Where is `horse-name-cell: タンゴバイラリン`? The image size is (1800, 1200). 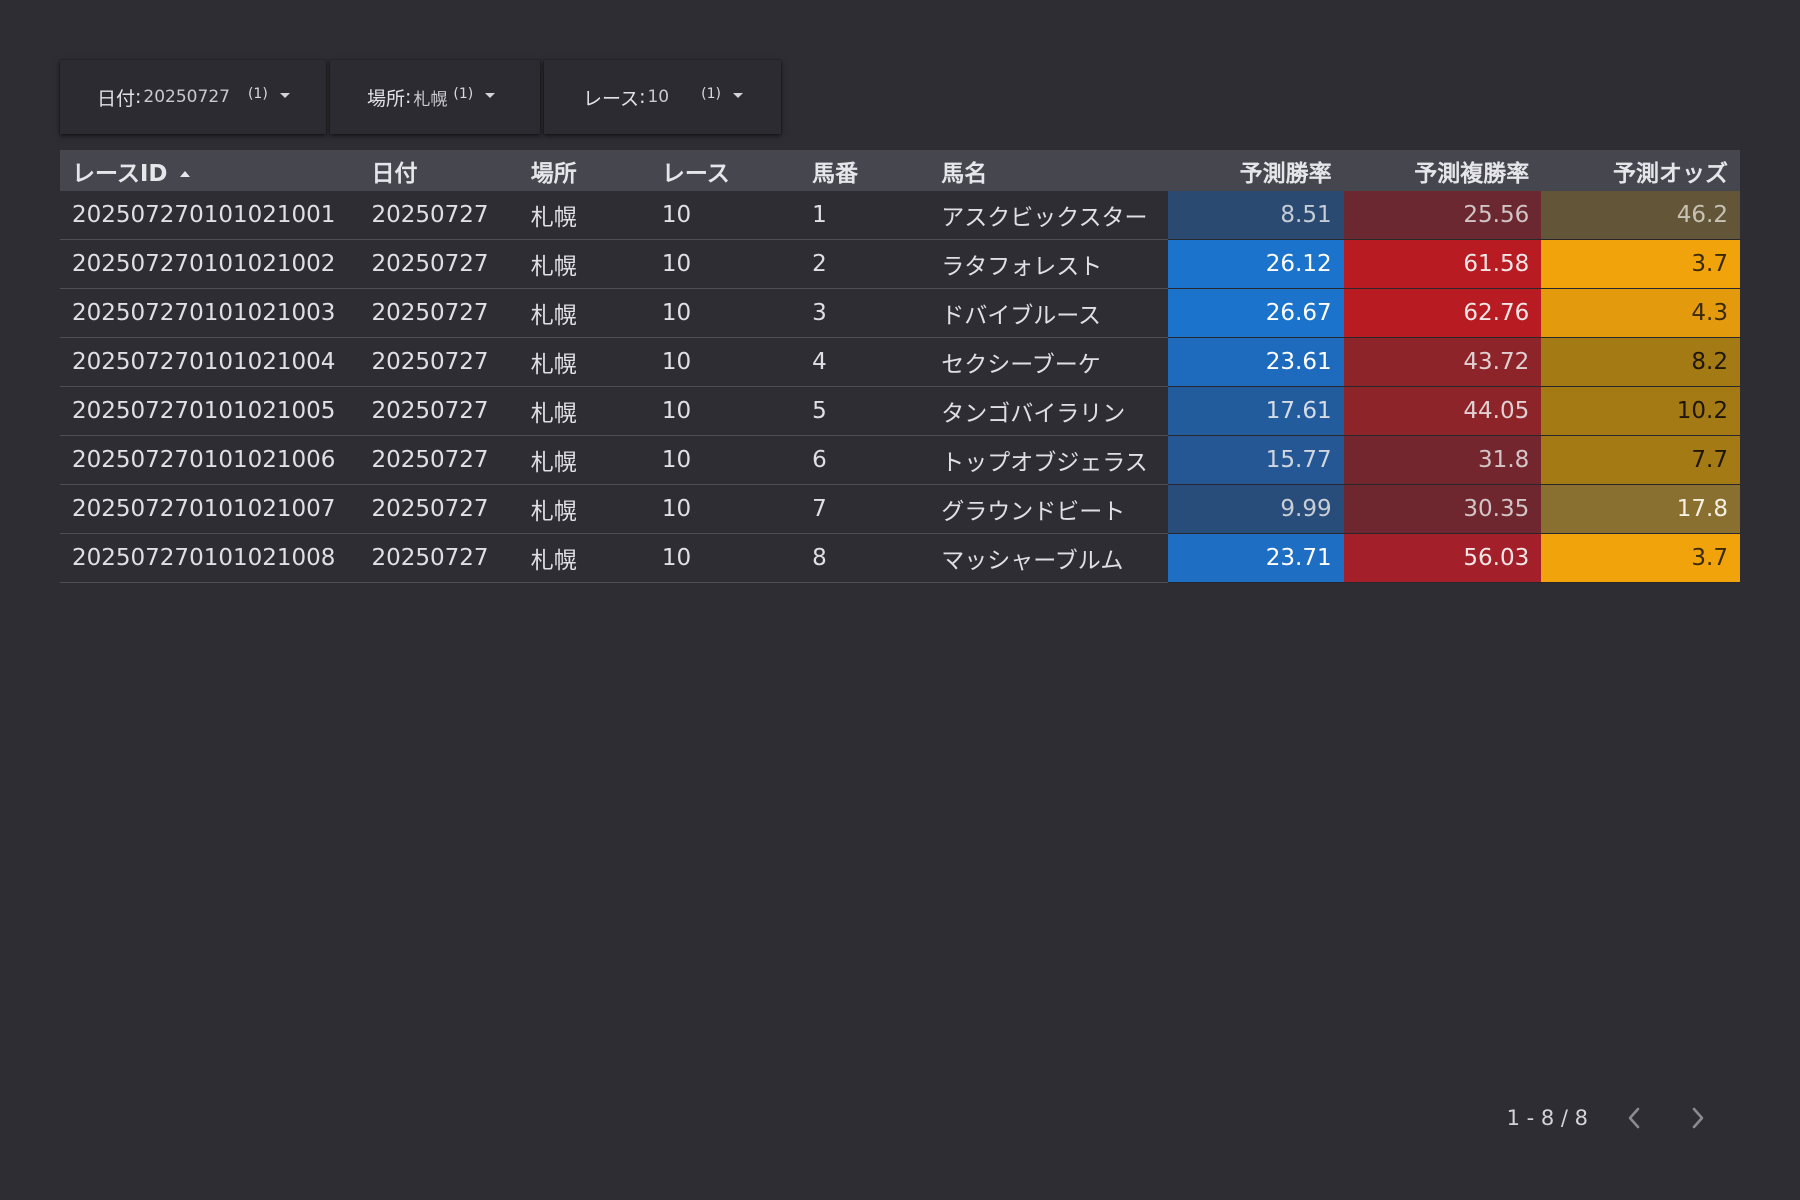 horse-name-cell: タンゴバイラリン is located at coordinates (1049, 411).